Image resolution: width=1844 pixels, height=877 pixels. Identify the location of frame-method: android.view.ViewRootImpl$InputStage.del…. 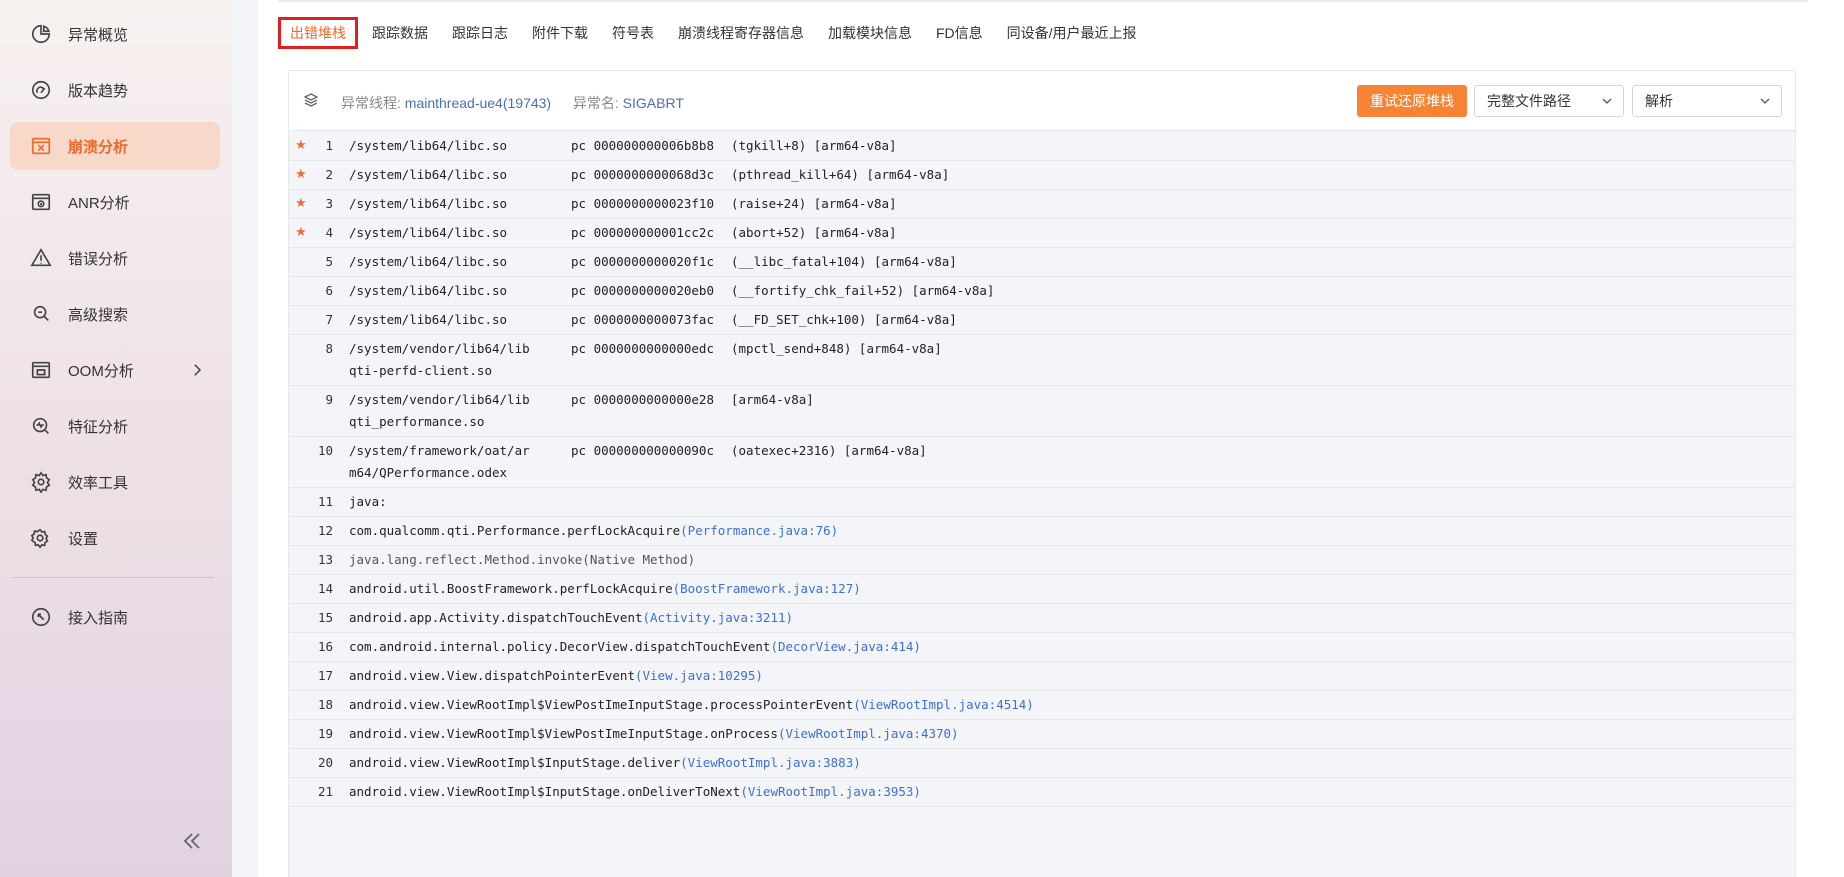
(515, 762).